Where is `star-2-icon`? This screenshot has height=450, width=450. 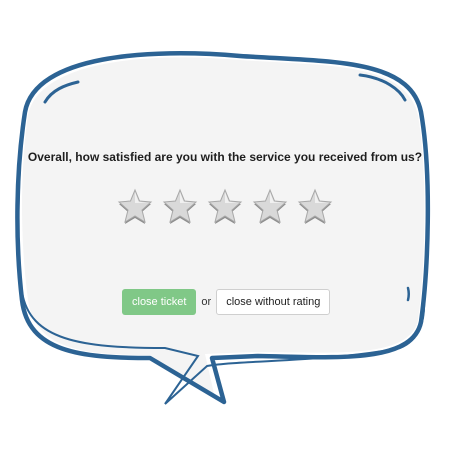 star-2-icon is located at coordinates (180, 207).